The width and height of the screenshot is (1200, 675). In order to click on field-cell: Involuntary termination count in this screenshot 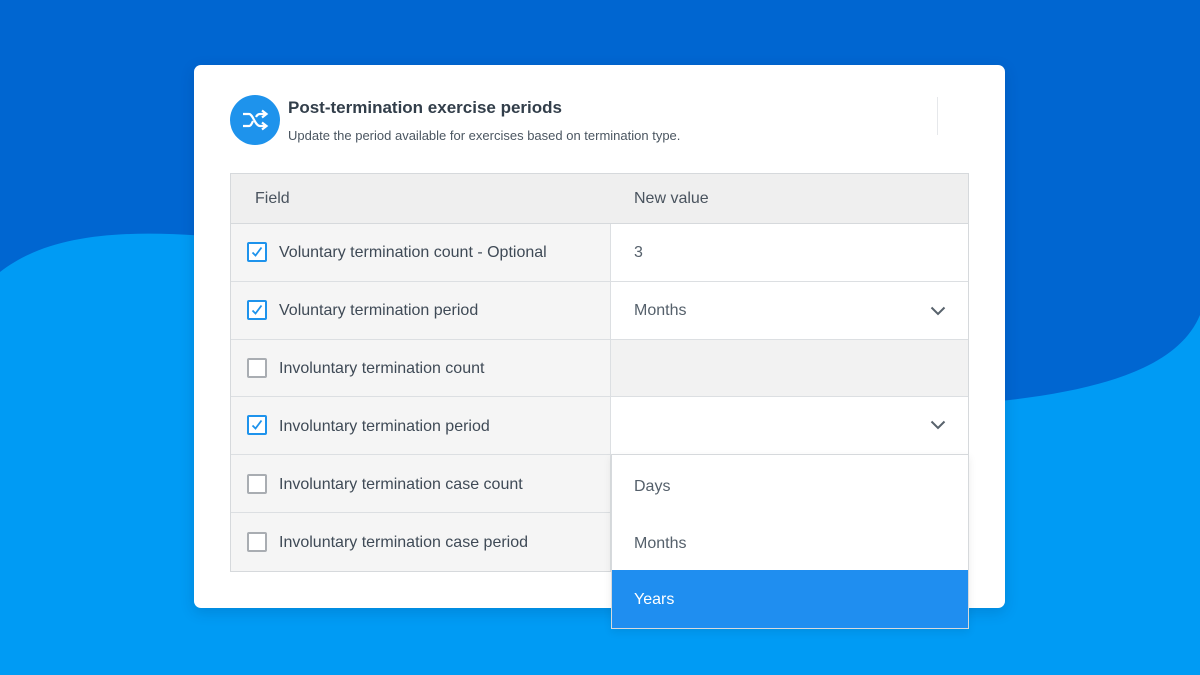, I will do `click(421, 368)`.